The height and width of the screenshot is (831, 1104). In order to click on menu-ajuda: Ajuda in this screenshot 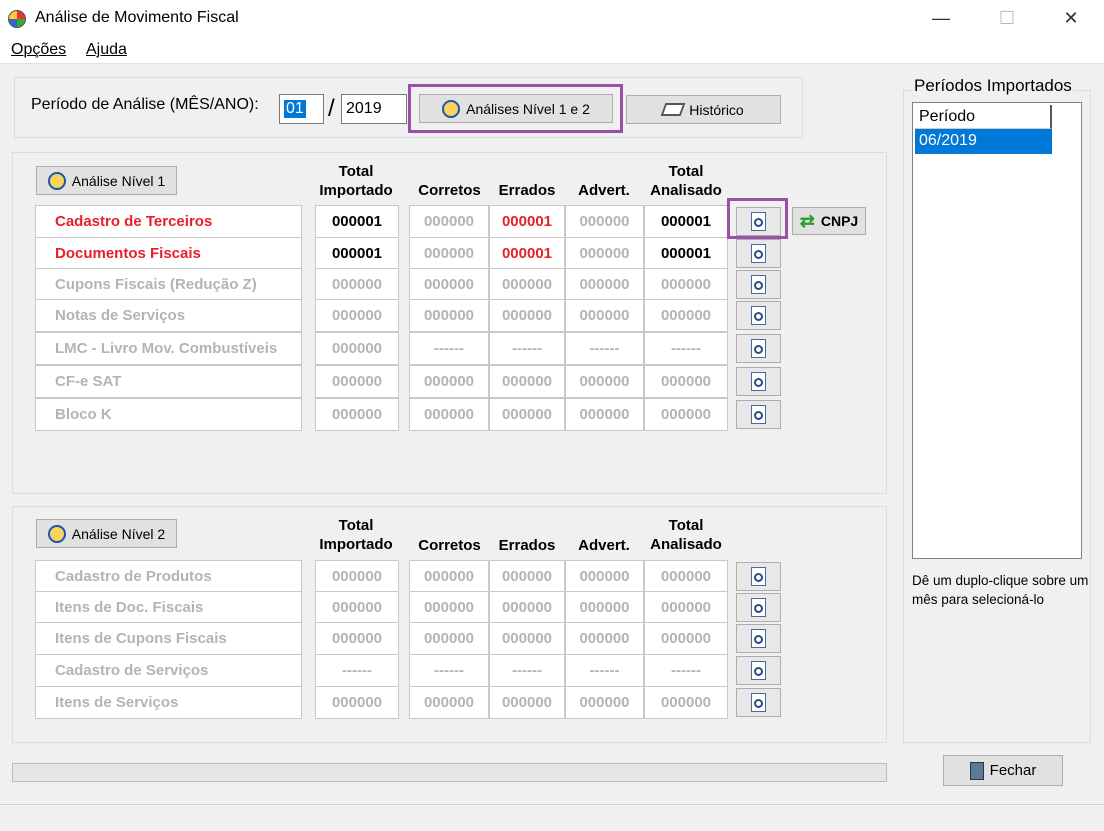, I will do `click(106, 50)`.